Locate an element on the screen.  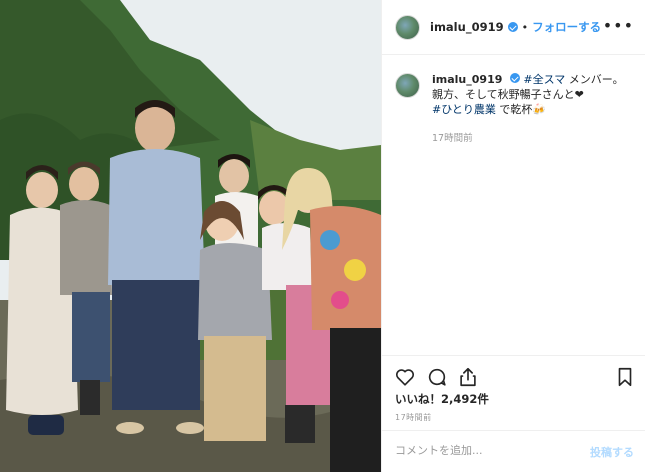
author-avatar is located at coordinates (407, 27).